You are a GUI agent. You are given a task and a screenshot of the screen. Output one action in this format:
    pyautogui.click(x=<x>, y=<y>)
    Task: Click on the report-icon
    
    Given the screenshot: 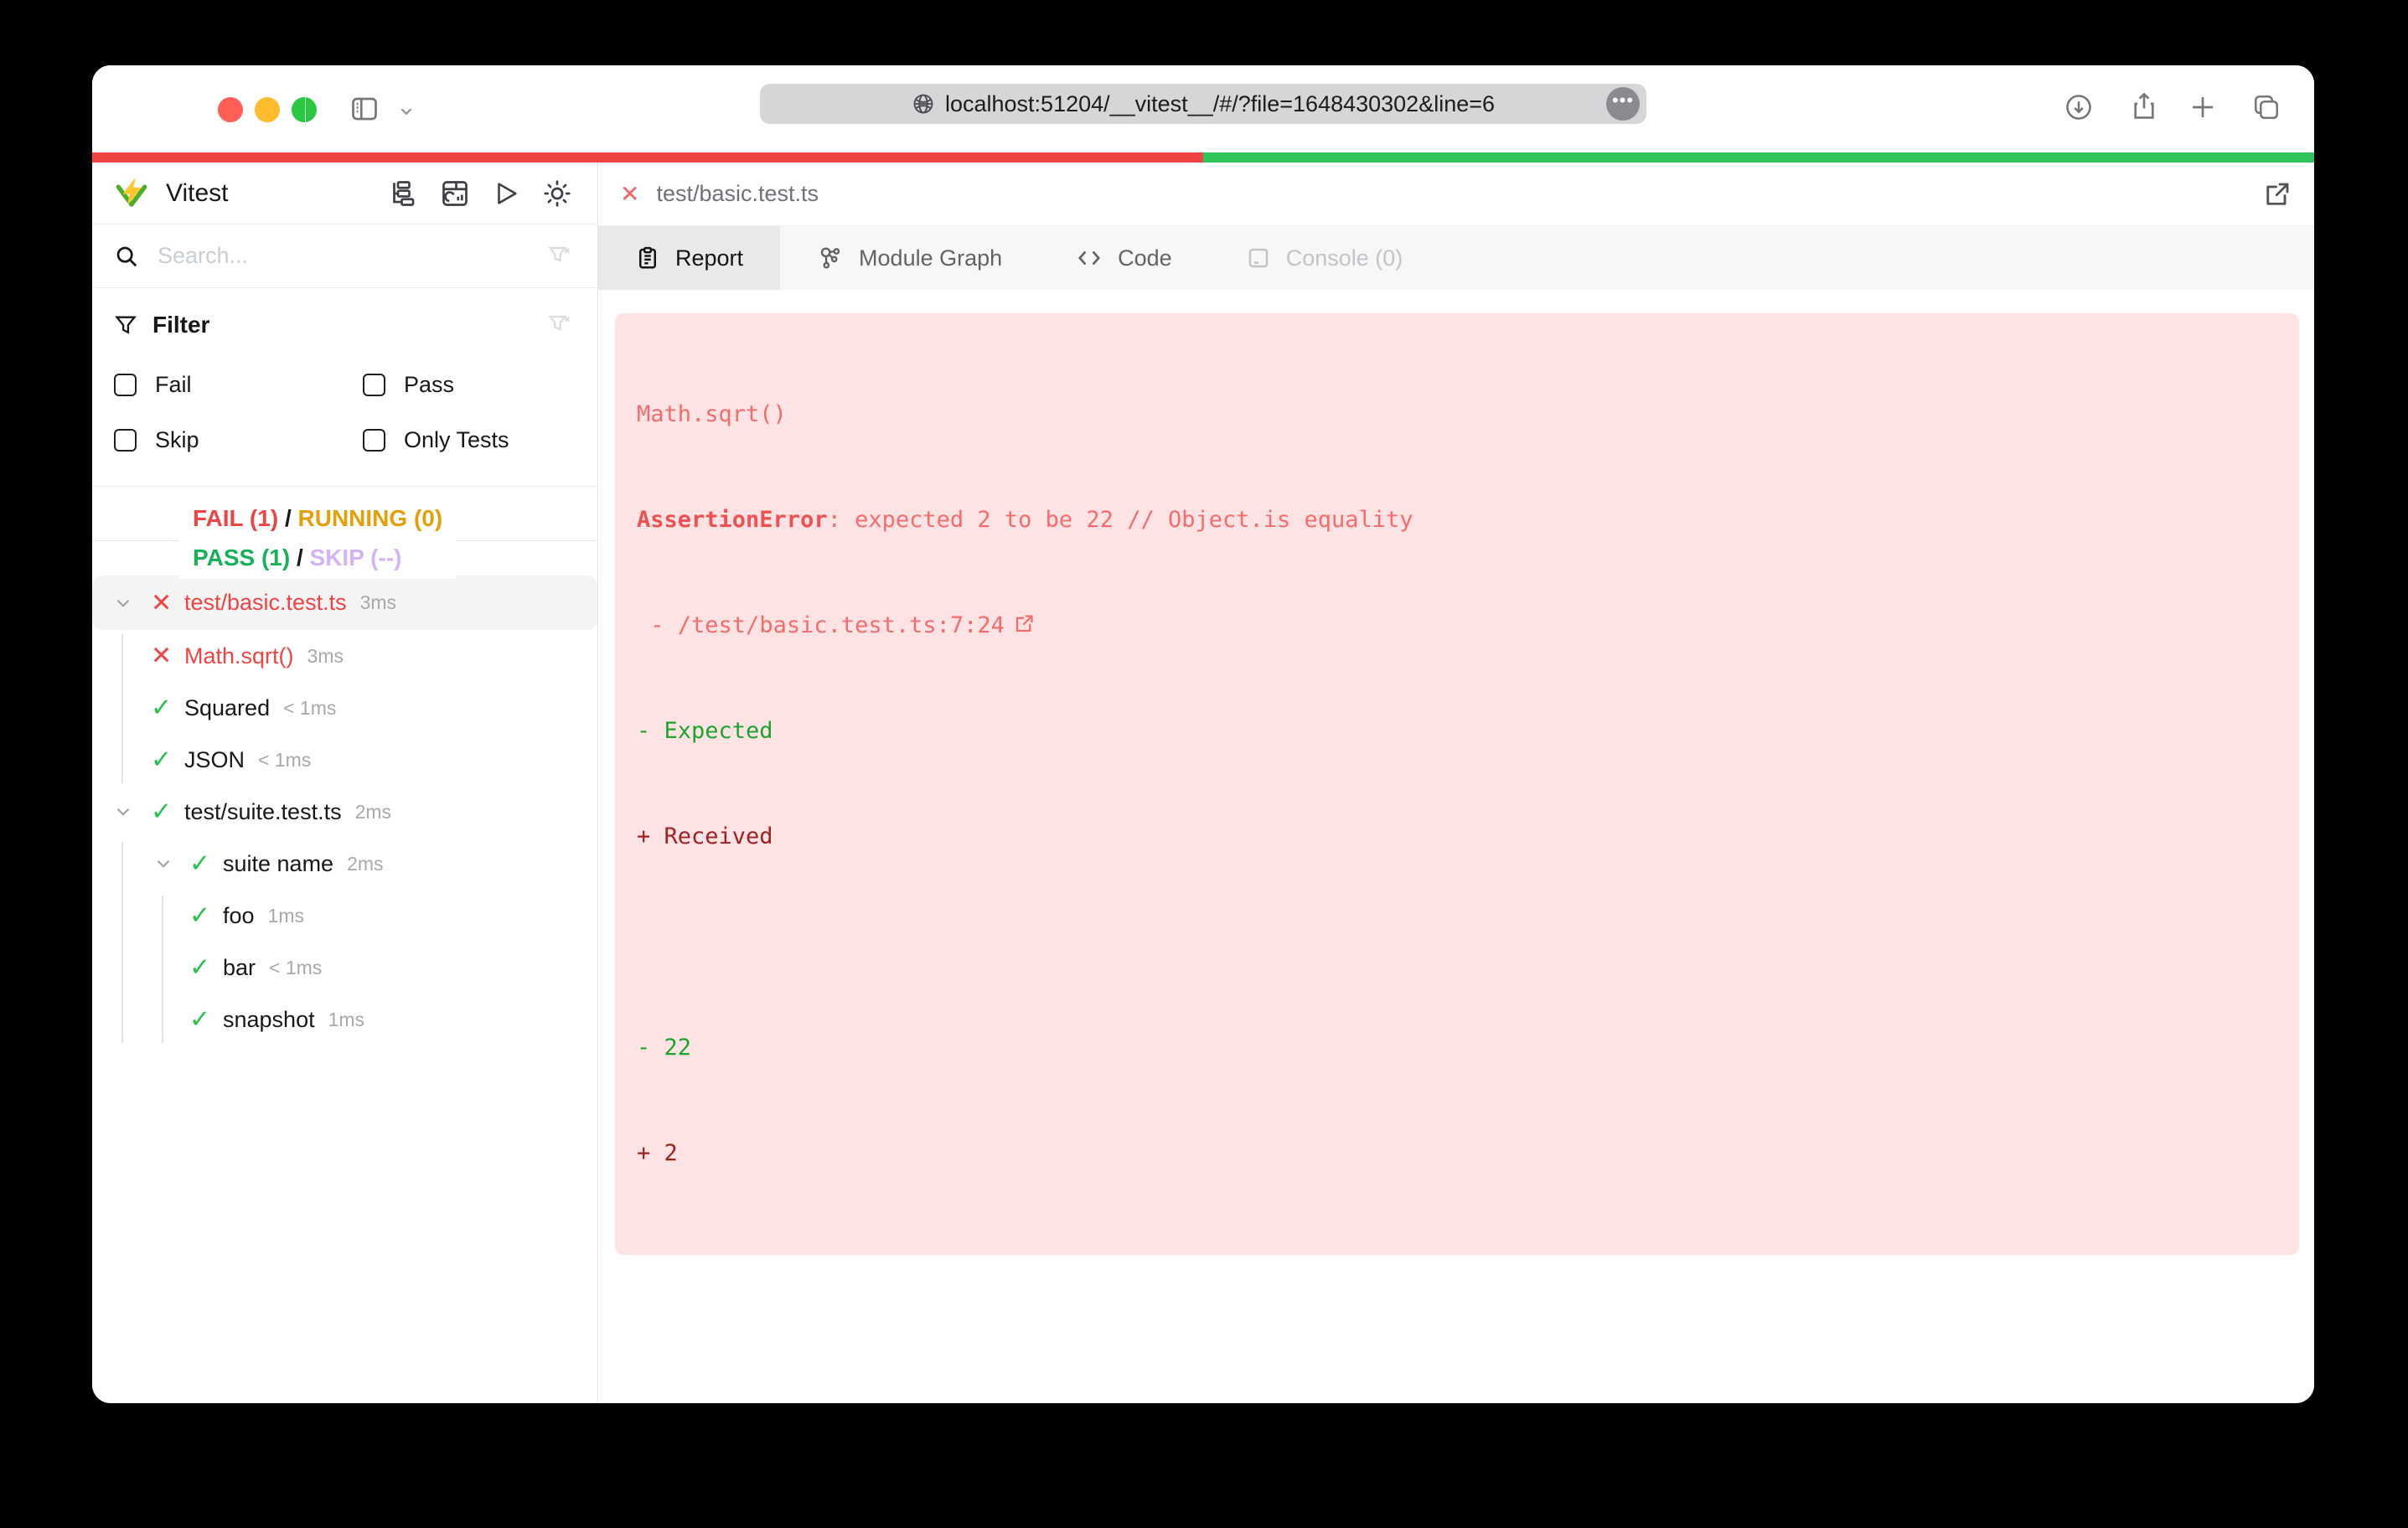 What is the action you would take?
    pyautogui.click(x=647, y=257)
    